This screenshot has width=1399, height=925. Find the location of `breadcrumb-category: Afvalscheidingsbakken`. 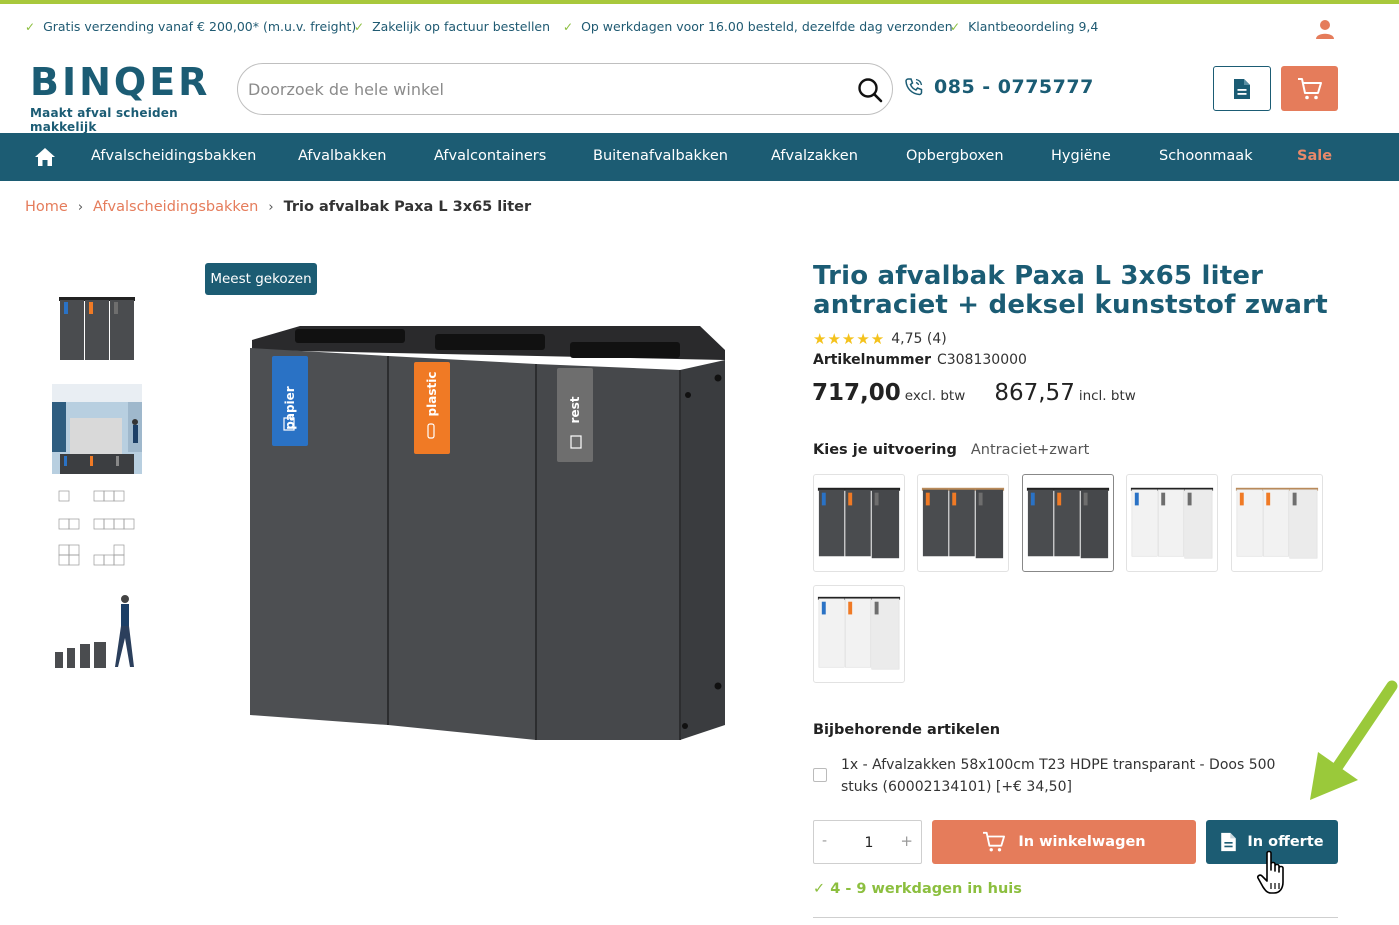

breadcrumb-category: Afvalscheidingsbakken is located at coordinates (175, 207).